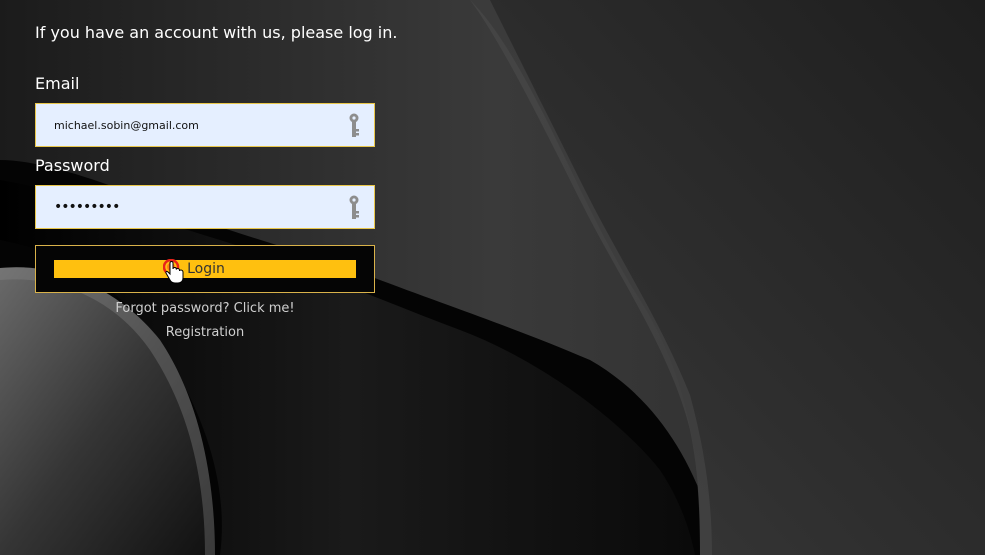  Describe the element at coordinates (57, 83) in the screenshot. I see `email-label: Email` at that location.